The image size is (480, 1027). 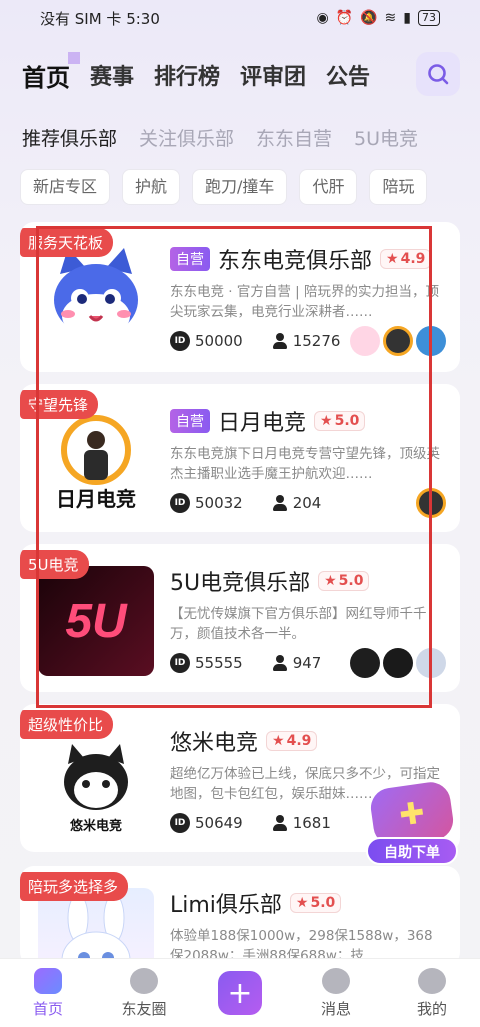 What do you see at coordinates (240, 187) in the screenshot?
I see `chip-run: 跑刀/撞车` at bounding box center [240, 187].